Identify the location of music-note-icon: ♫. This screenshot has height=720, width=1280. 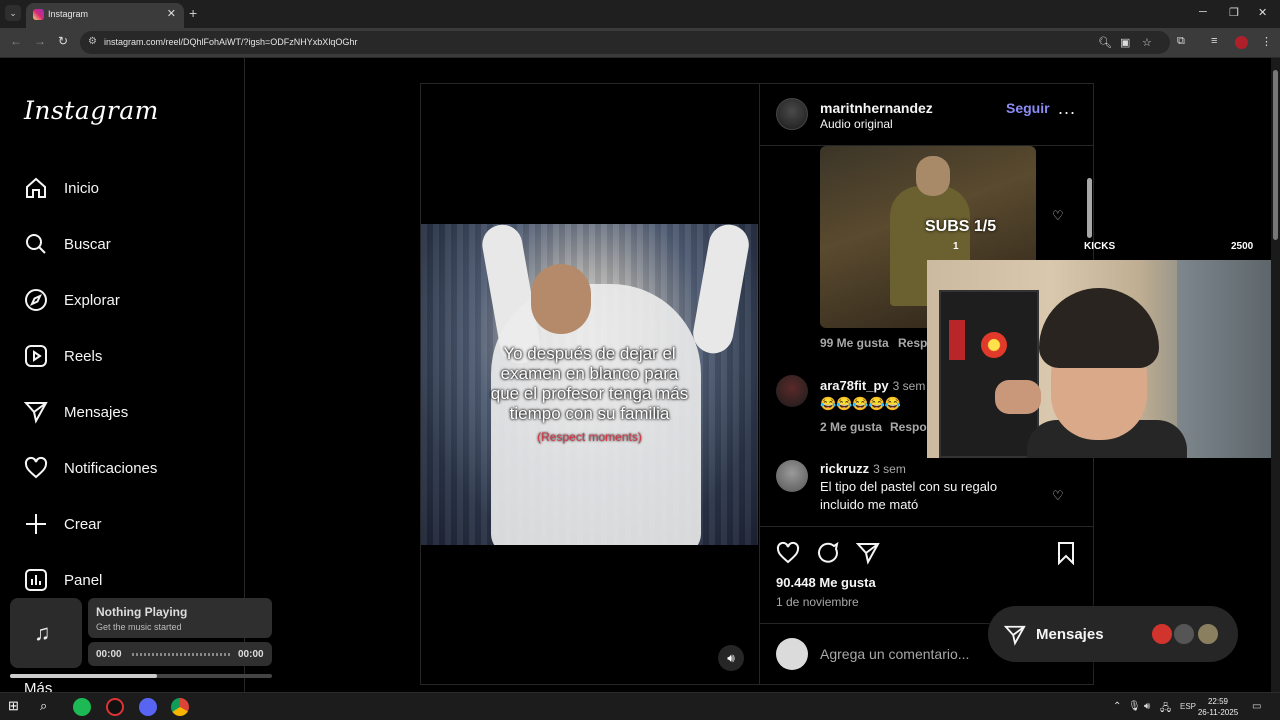
(42, 632).